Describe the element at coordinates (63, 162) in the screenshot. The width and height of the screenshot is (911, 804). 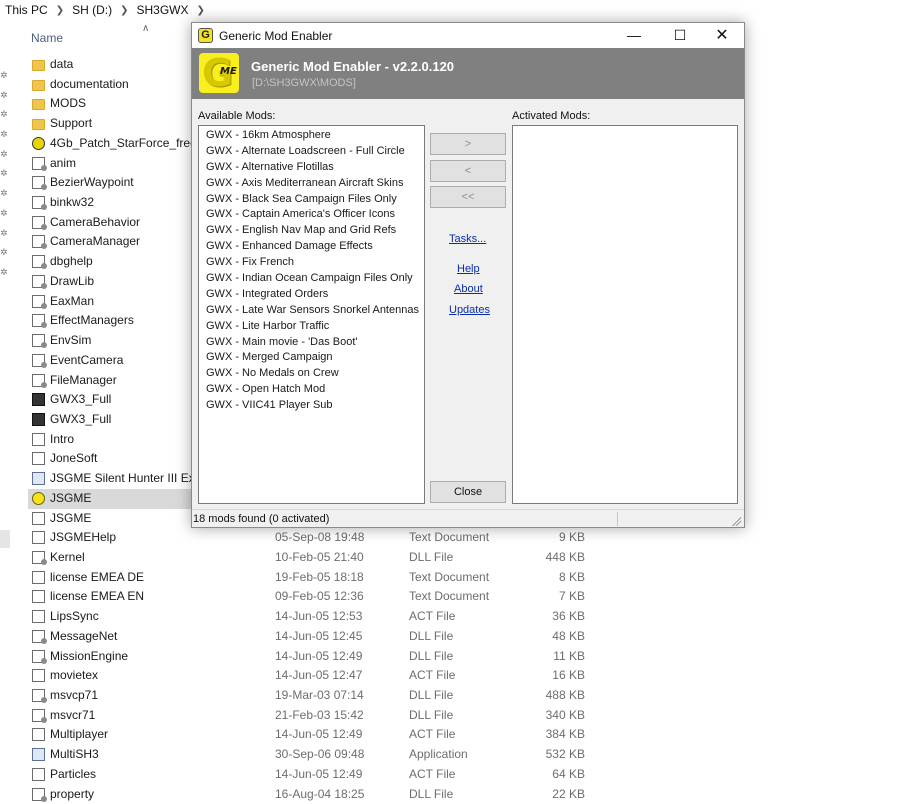
I see `file-name: anim` at that location.